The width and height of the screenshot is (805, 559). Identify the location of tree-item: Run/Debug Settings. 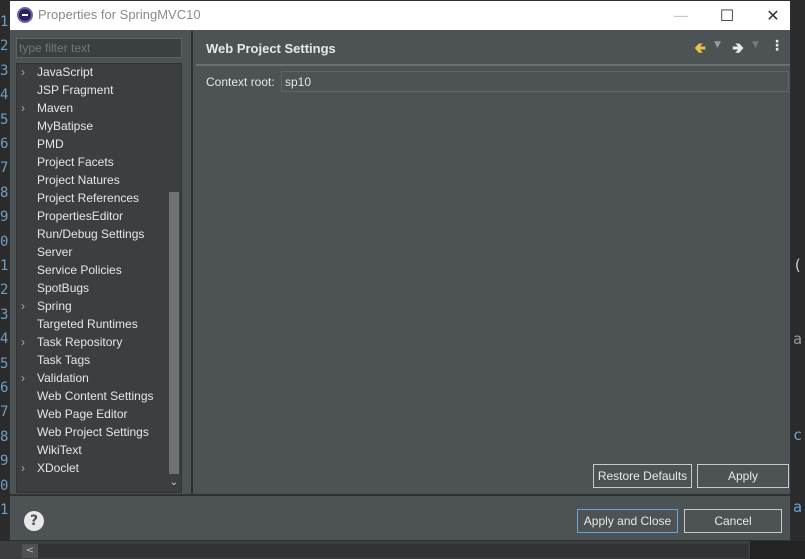
(92, 234).